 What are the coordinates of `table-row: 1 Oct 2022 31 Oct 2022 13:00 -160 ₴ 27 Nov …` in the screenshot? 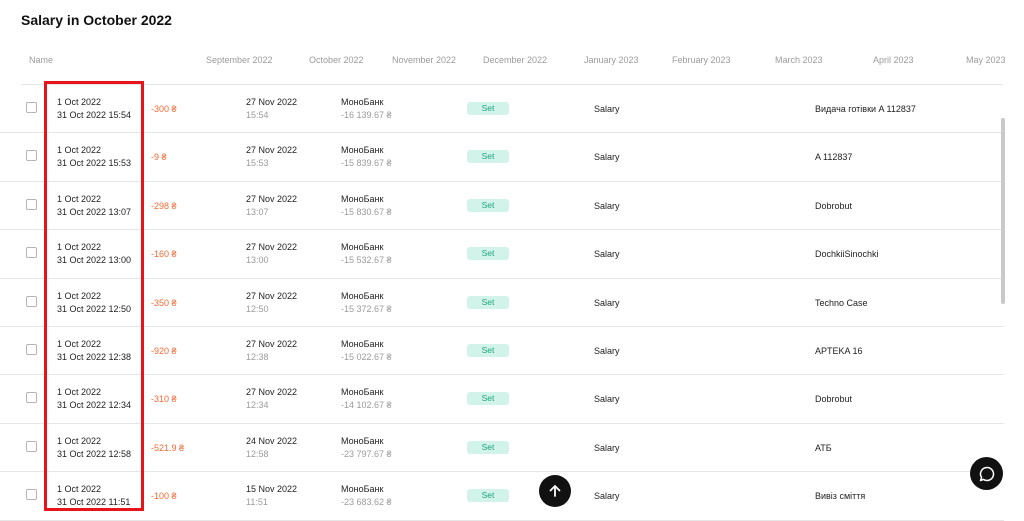 It's located at (502, 254).